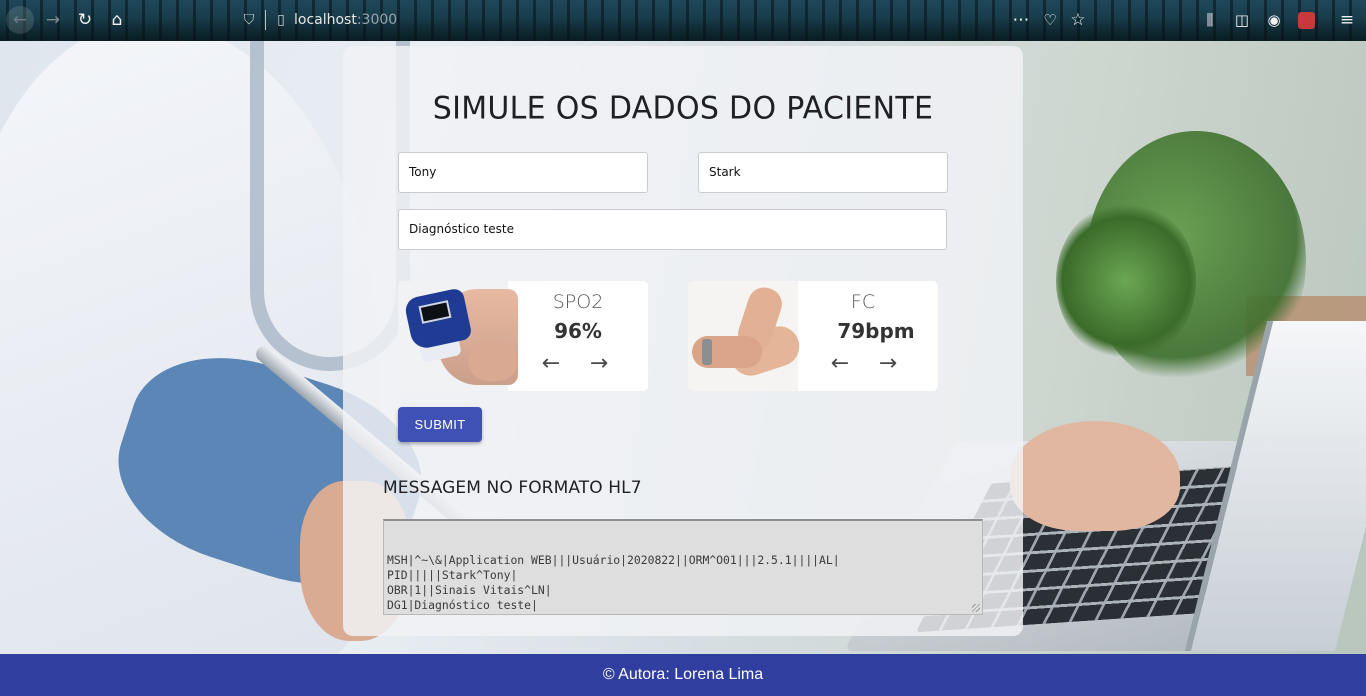 The width and height of the screenshot is (1366, 696). I want to click on home-icon: ⌂, so click(117, 20).